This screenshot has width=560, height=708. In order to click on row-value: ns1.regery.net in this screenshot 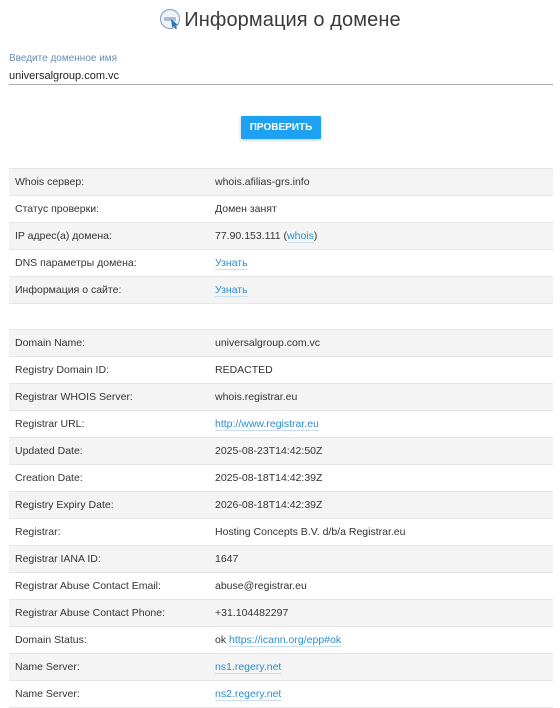, I will do `click(381, 667)`.